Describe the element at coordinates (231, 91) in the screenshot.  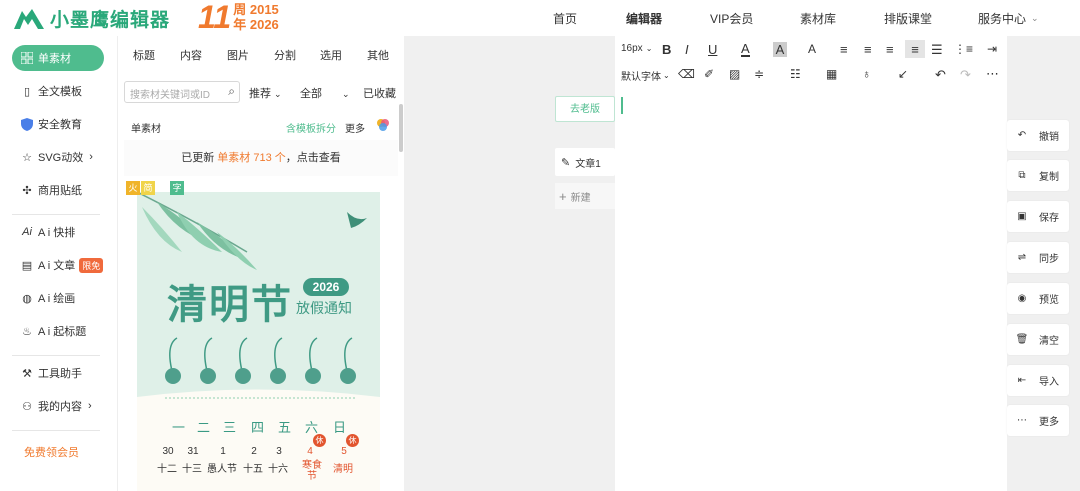
I see `search-icon: ⌕` at that location.